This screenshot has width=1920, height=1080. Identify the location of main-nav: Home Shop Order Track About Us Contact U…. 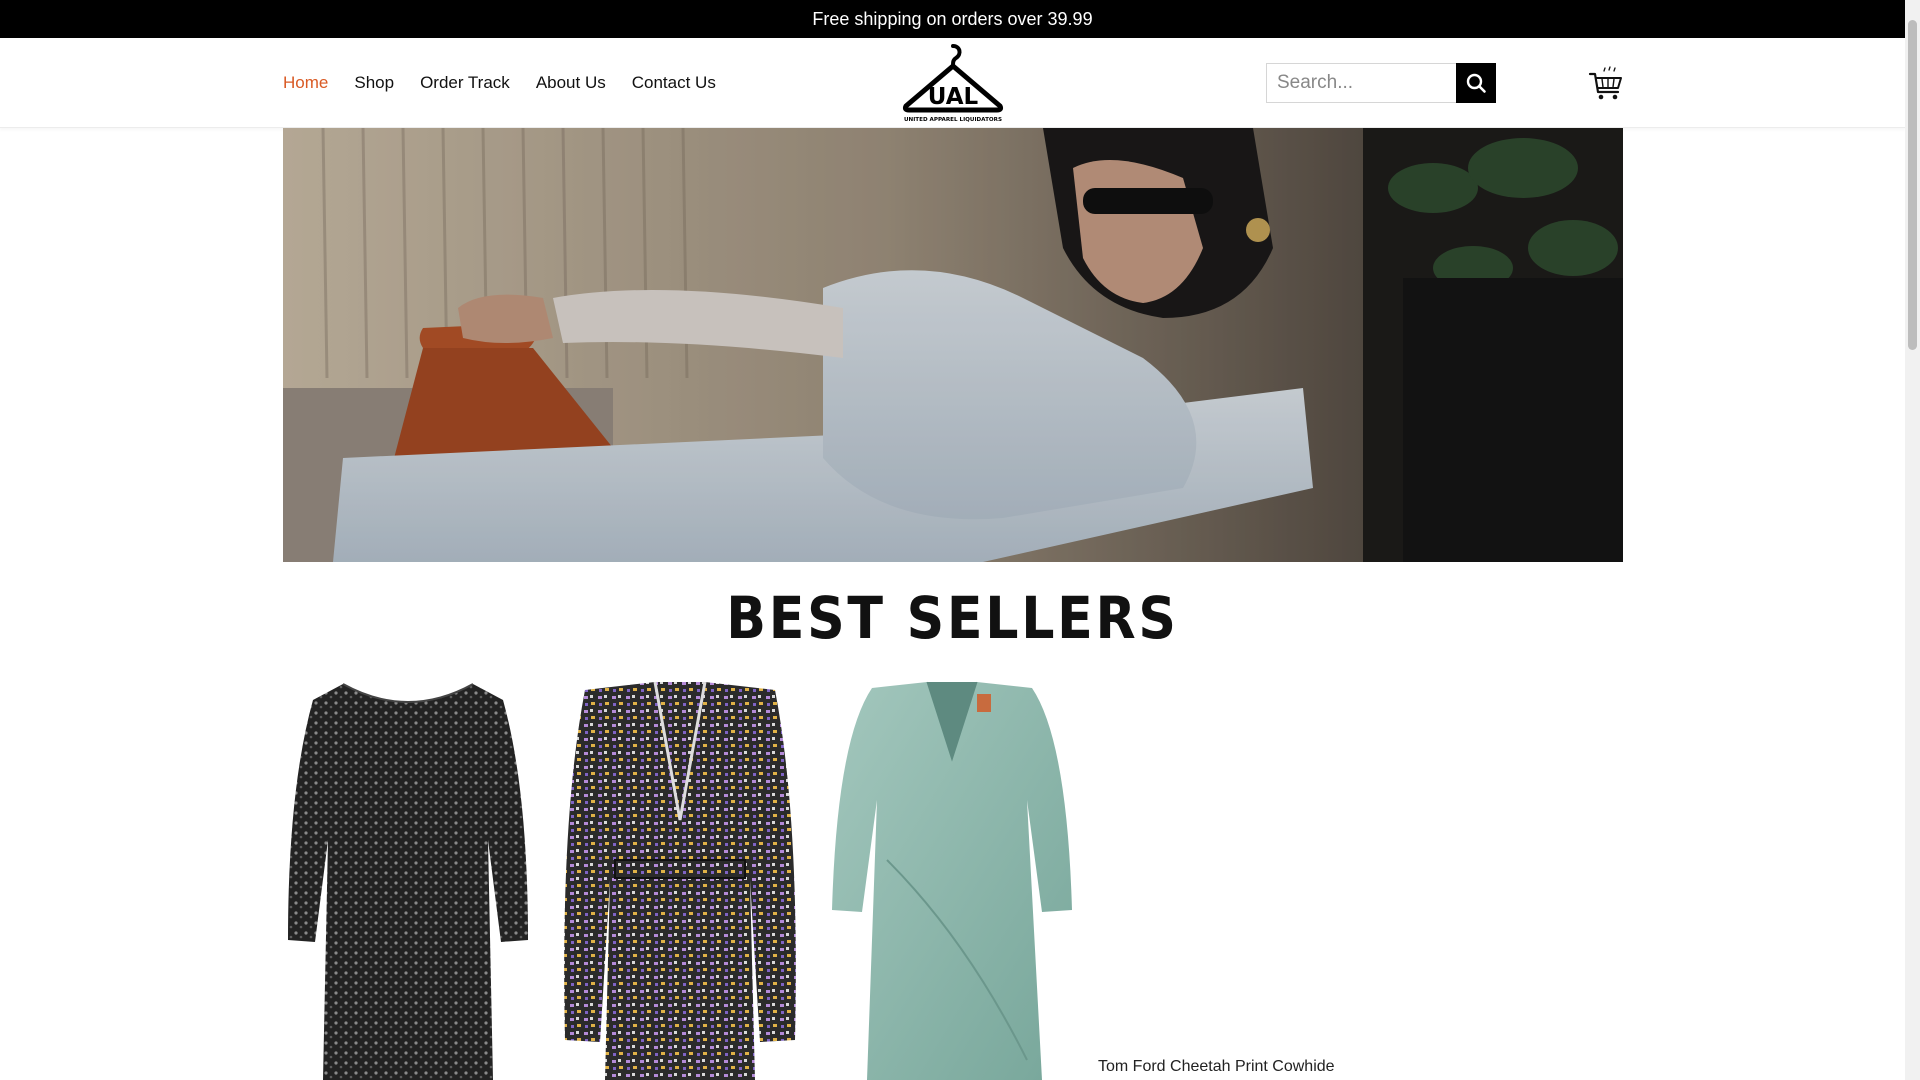
(499, 83).